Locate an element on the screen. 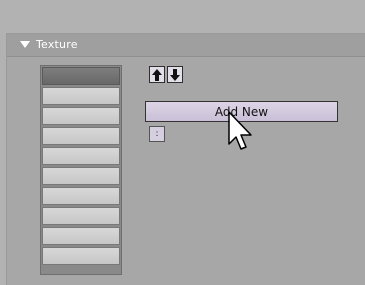 The image size is (365, 285). arrow-up-icon is located at coordinates (157, 74).